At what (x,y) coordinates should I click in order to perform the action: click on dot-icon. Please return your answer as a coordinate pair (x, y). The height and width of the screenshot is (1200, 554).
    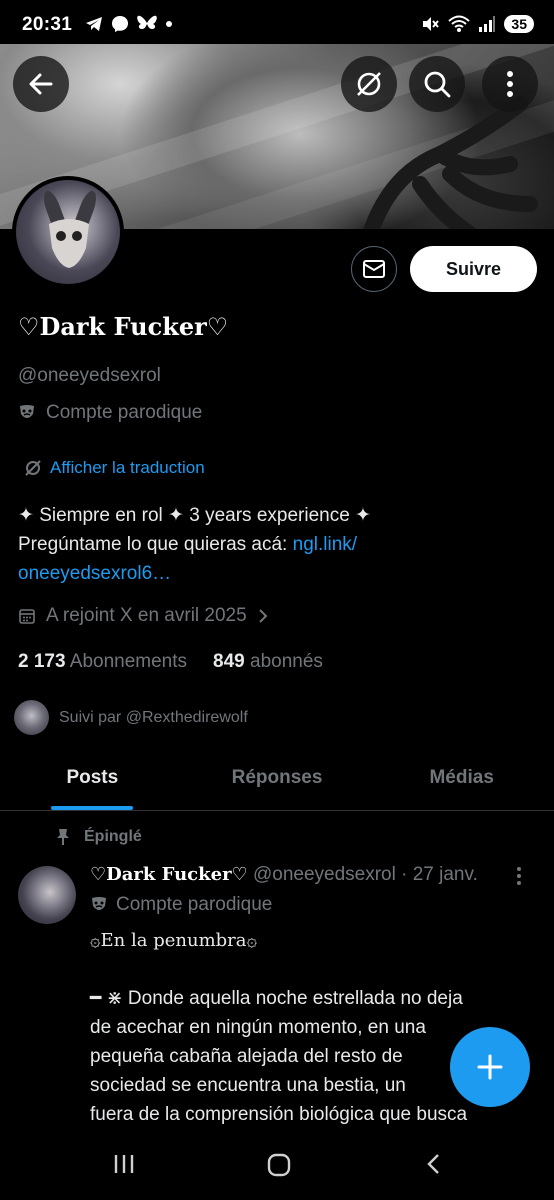
    Looking at the image, I should click on (169, 24).